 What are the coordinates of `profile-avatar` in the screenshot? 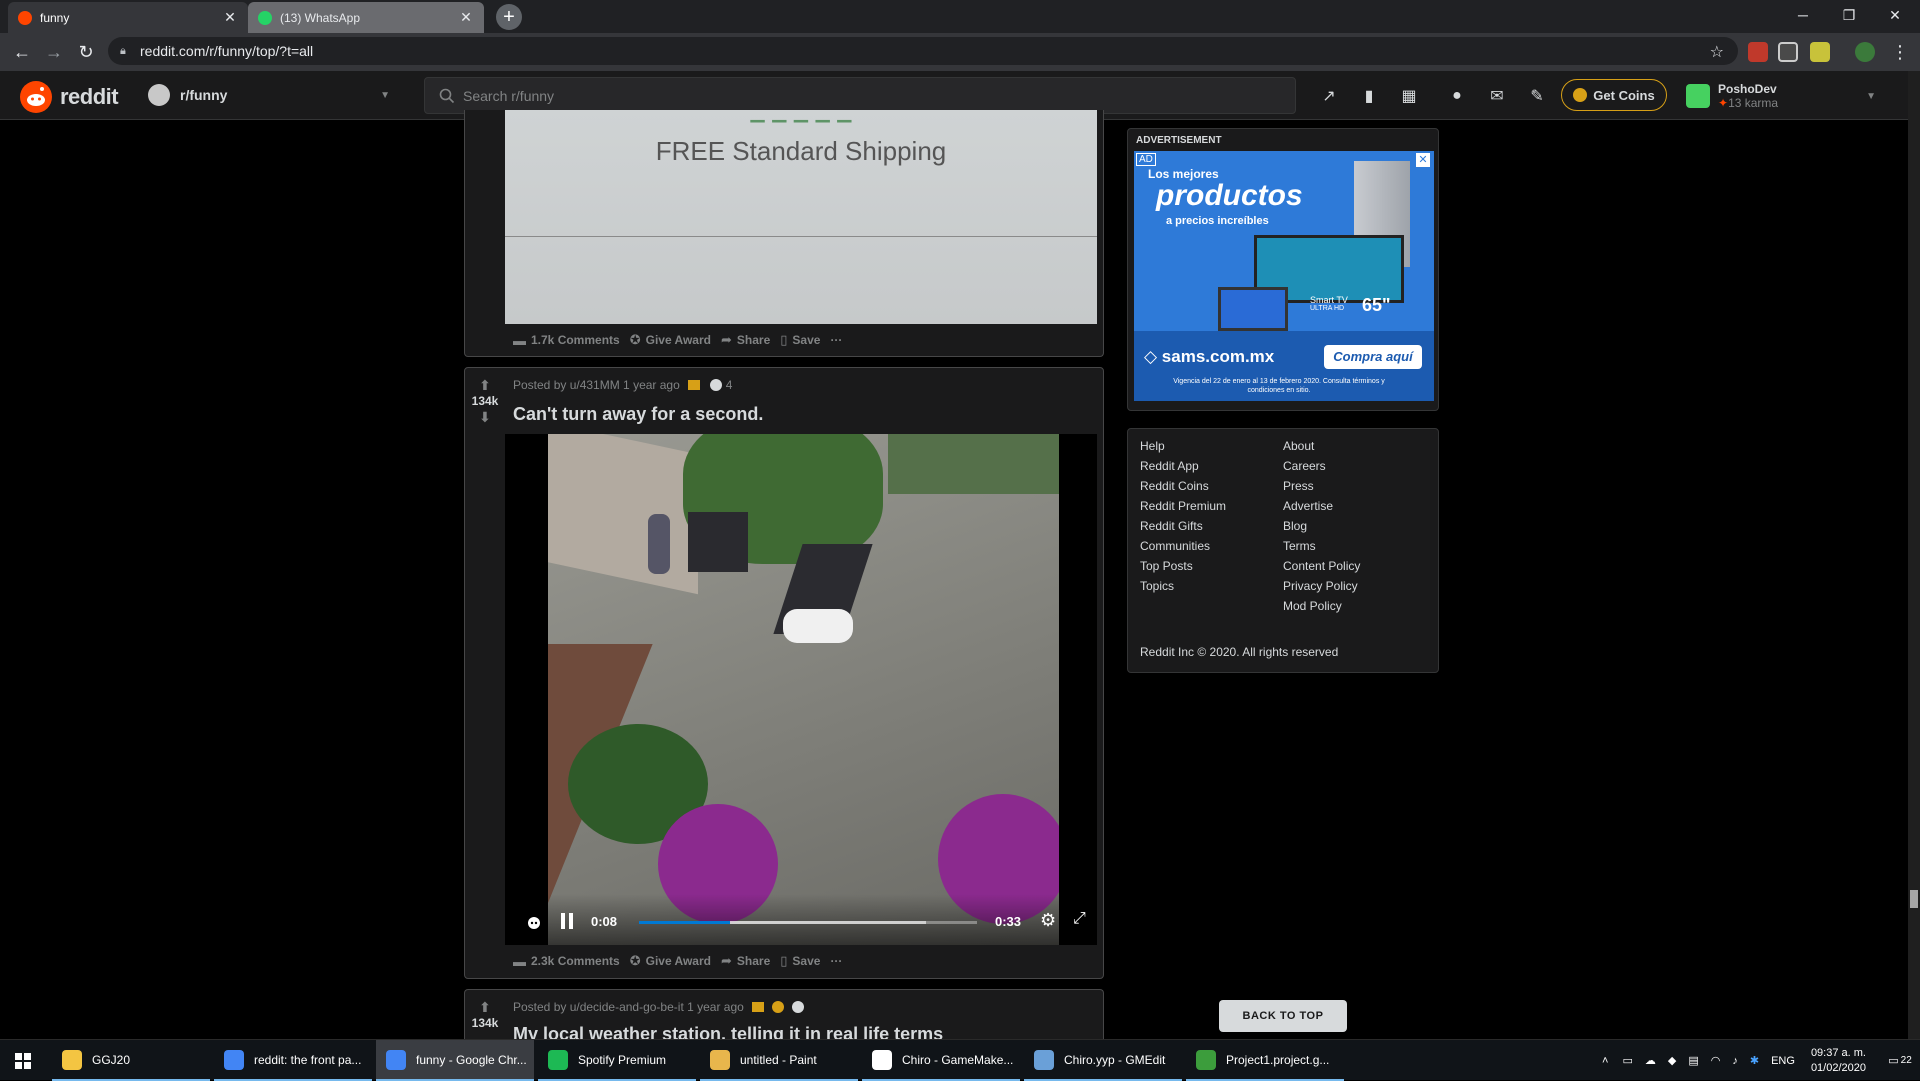 It's located at (1865, 52).